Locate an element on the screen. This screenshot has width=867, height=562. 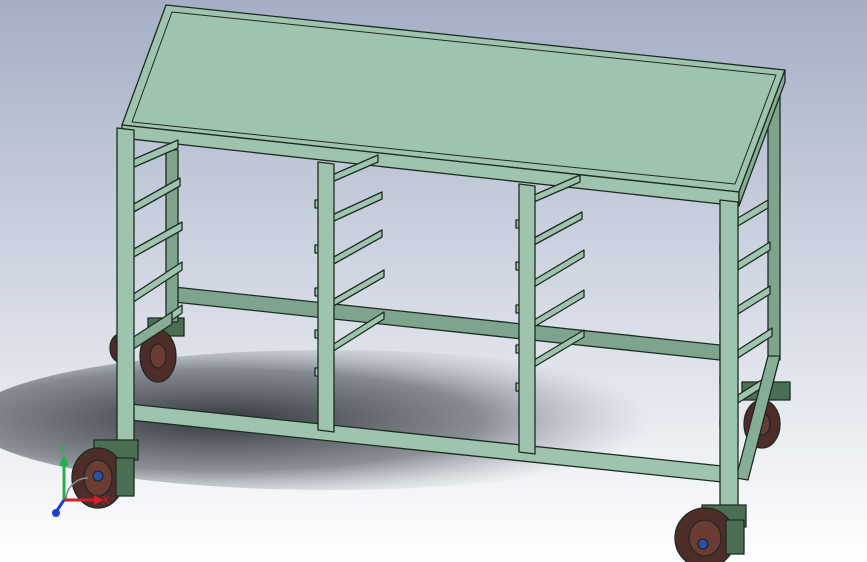
triad-x-label: X is located at coordinates (106, 500).